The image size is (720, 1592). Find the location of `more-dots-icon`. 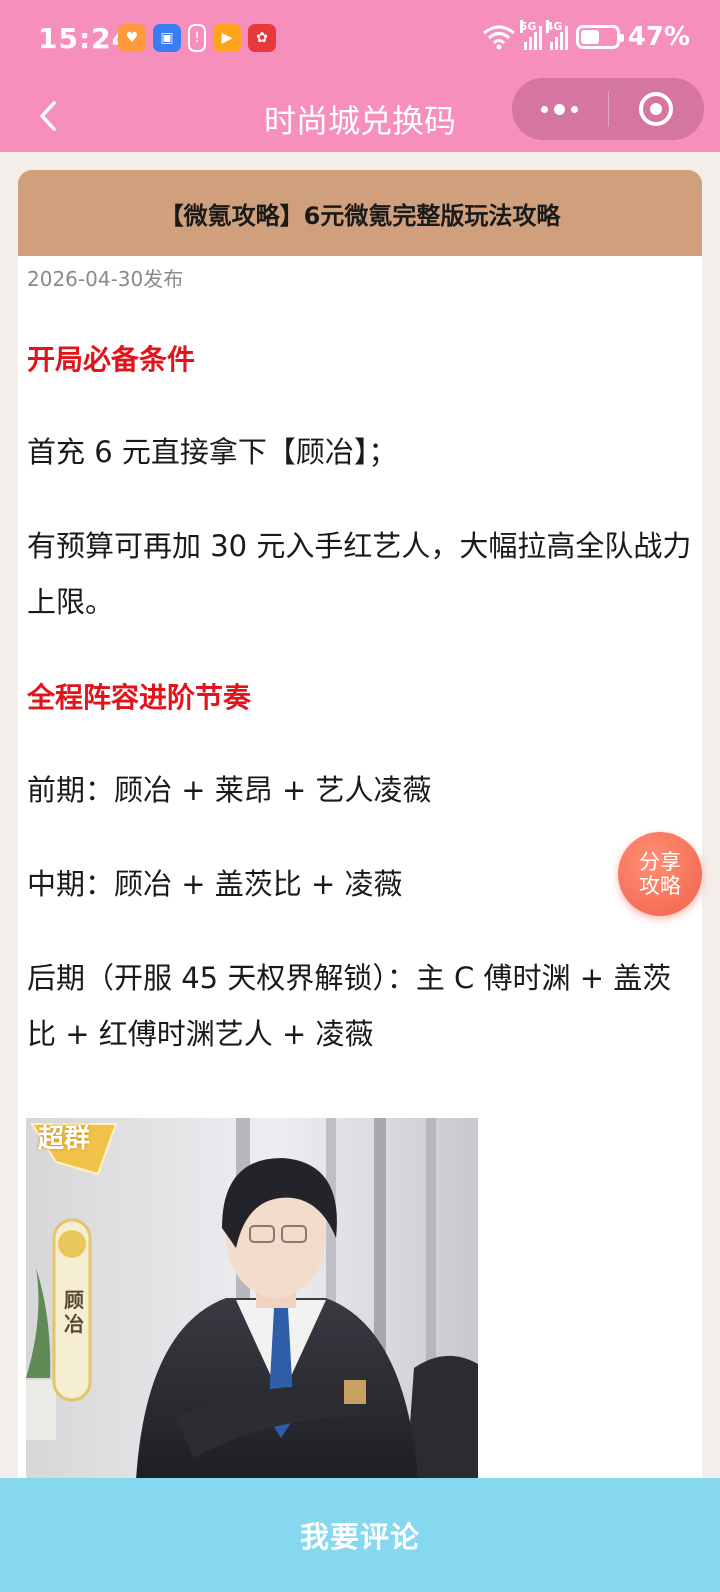

more-dots-icon is located at coordinates (560, 109).